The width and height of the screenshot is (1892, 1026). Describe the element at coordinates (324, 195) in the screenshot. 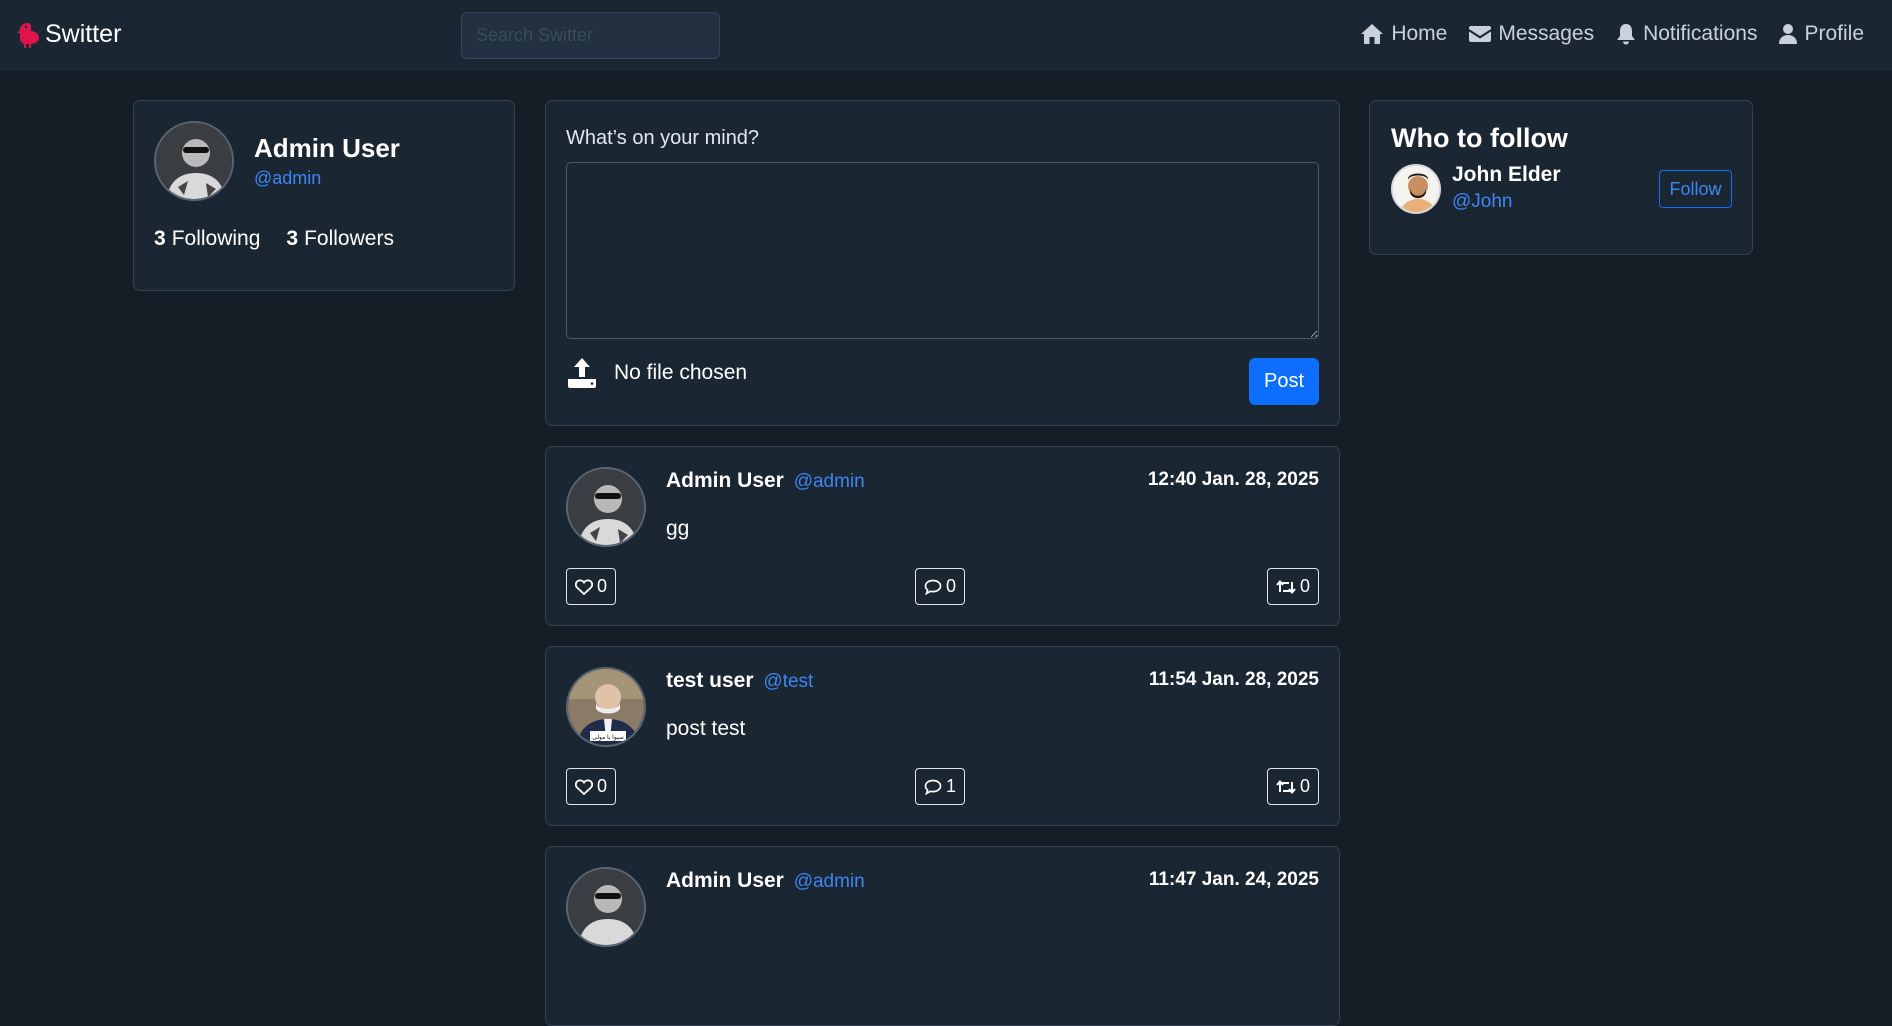

I see `profile-card: Admin User @admin 3 Following 3 Followers` at that location.